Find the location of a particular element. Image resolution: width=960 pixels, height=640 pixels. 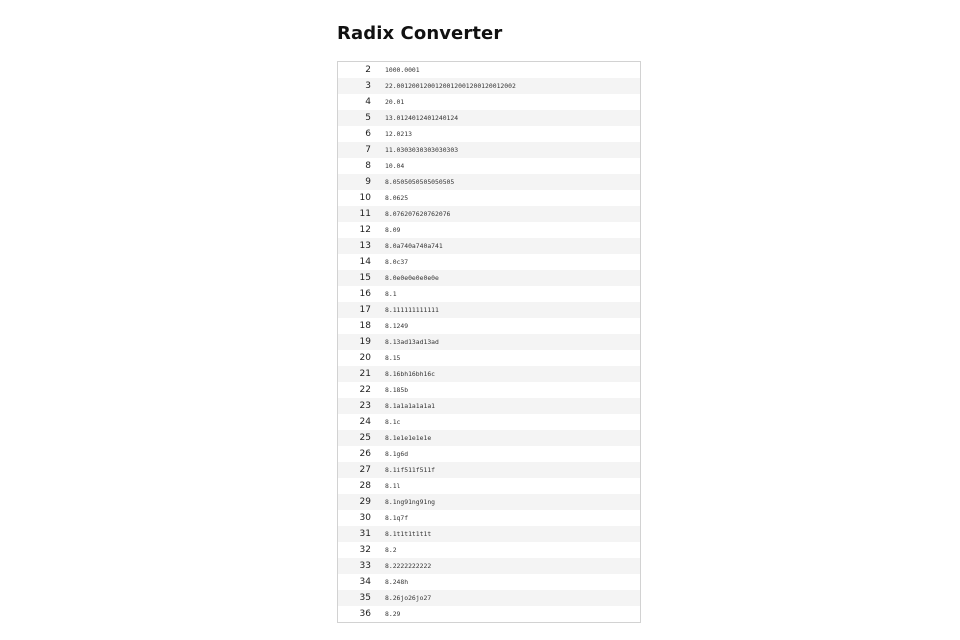

converted-value-cell: 8.13ad13ad13ad is located at coordinates (505, 342).